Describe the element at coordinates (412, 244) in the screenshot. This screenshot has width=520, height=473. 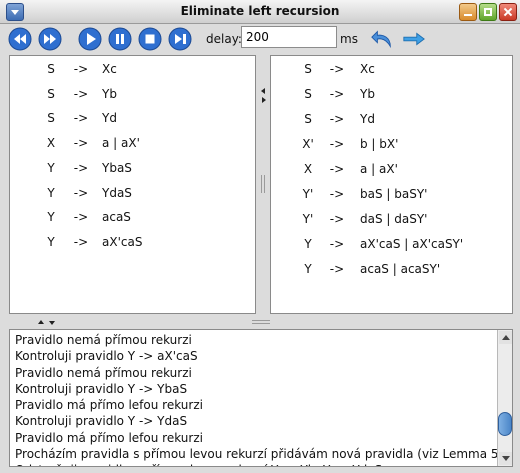
I see `rule-rhs: aX'caS | aX'caSY'` at that location.